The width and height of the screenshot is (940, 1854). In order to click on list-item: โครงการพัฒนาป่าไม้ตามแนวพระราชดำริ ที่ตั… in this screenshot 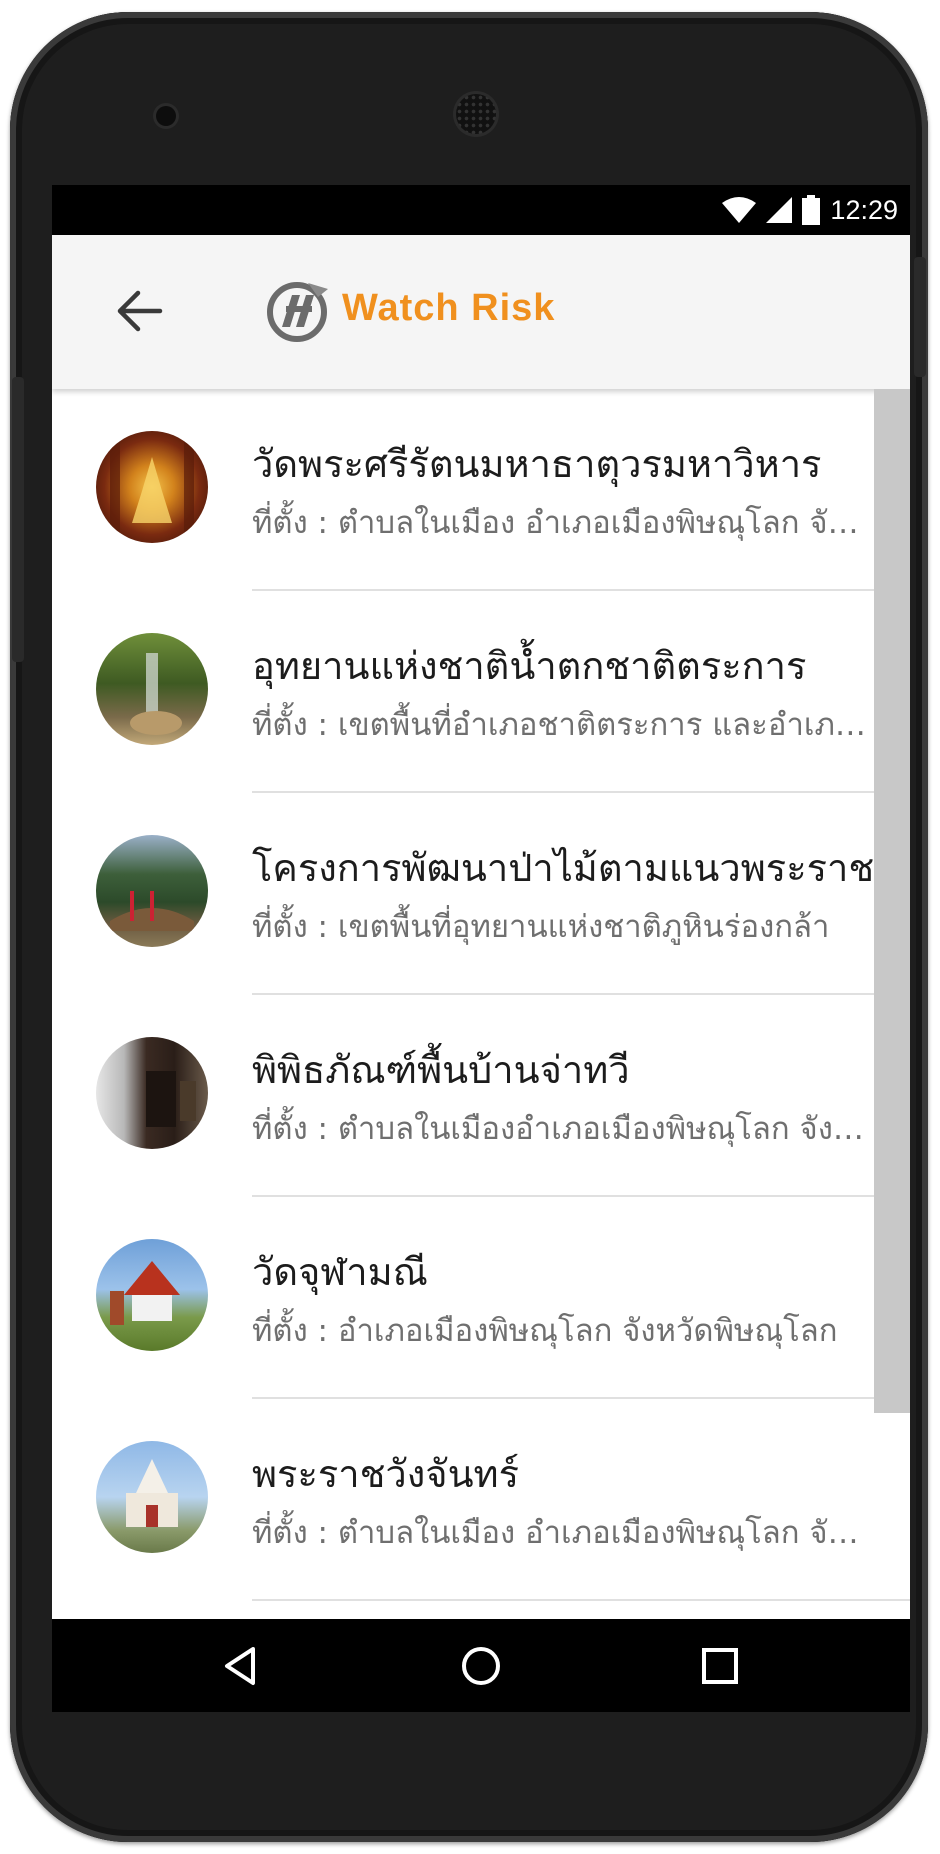, I will do `click(481, 894)`.